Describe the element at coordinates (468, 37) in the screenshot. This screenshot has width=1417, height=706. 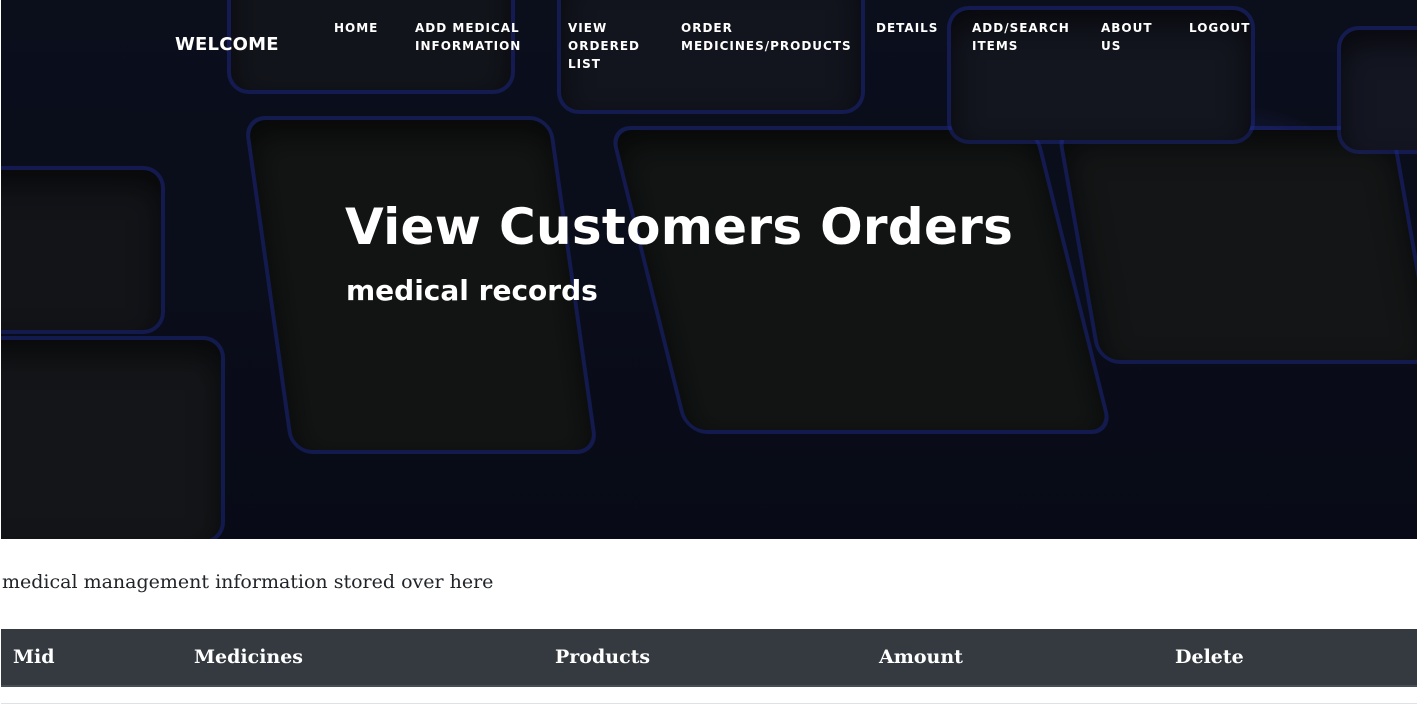
I see `nav-item-add-medical-information: ADD MEDICAL INFORMATION` at that location.